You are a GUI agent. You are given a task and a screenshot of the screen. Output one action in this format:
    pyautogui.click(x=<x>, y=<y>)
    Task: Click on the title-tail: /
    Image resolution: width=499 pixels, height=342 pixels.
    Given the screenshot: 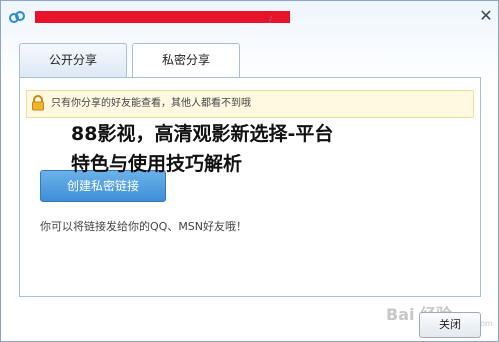 What is the action you would take?
    pyautogui.click(x=271, y=20)
    